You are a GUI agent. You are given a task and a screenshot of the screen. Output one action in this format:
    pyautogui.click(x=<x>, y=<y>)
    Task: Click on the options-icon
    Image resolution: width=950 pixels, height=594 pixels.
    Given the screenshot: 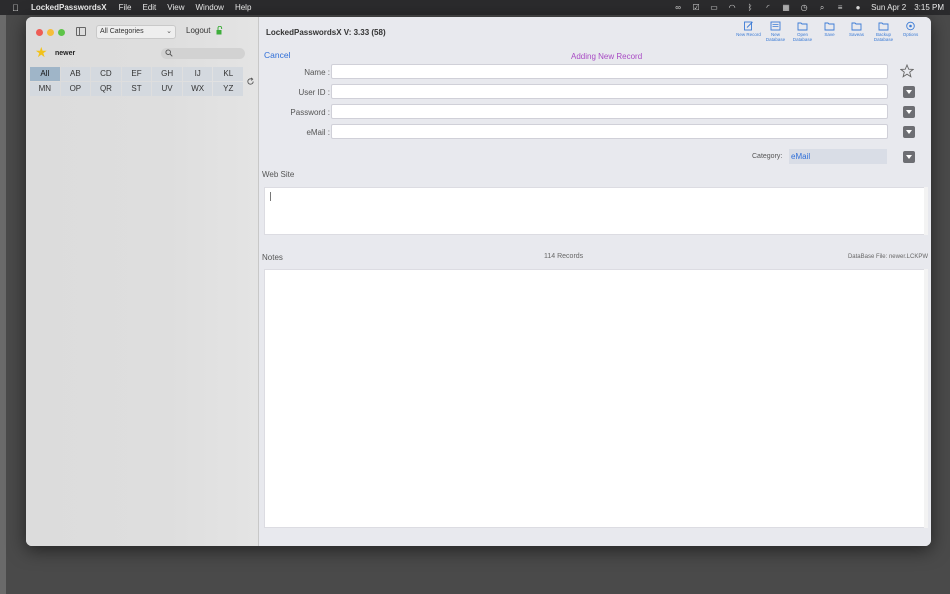 What is the action you would take?
    pyautogui.click(x=910, y=26)
    